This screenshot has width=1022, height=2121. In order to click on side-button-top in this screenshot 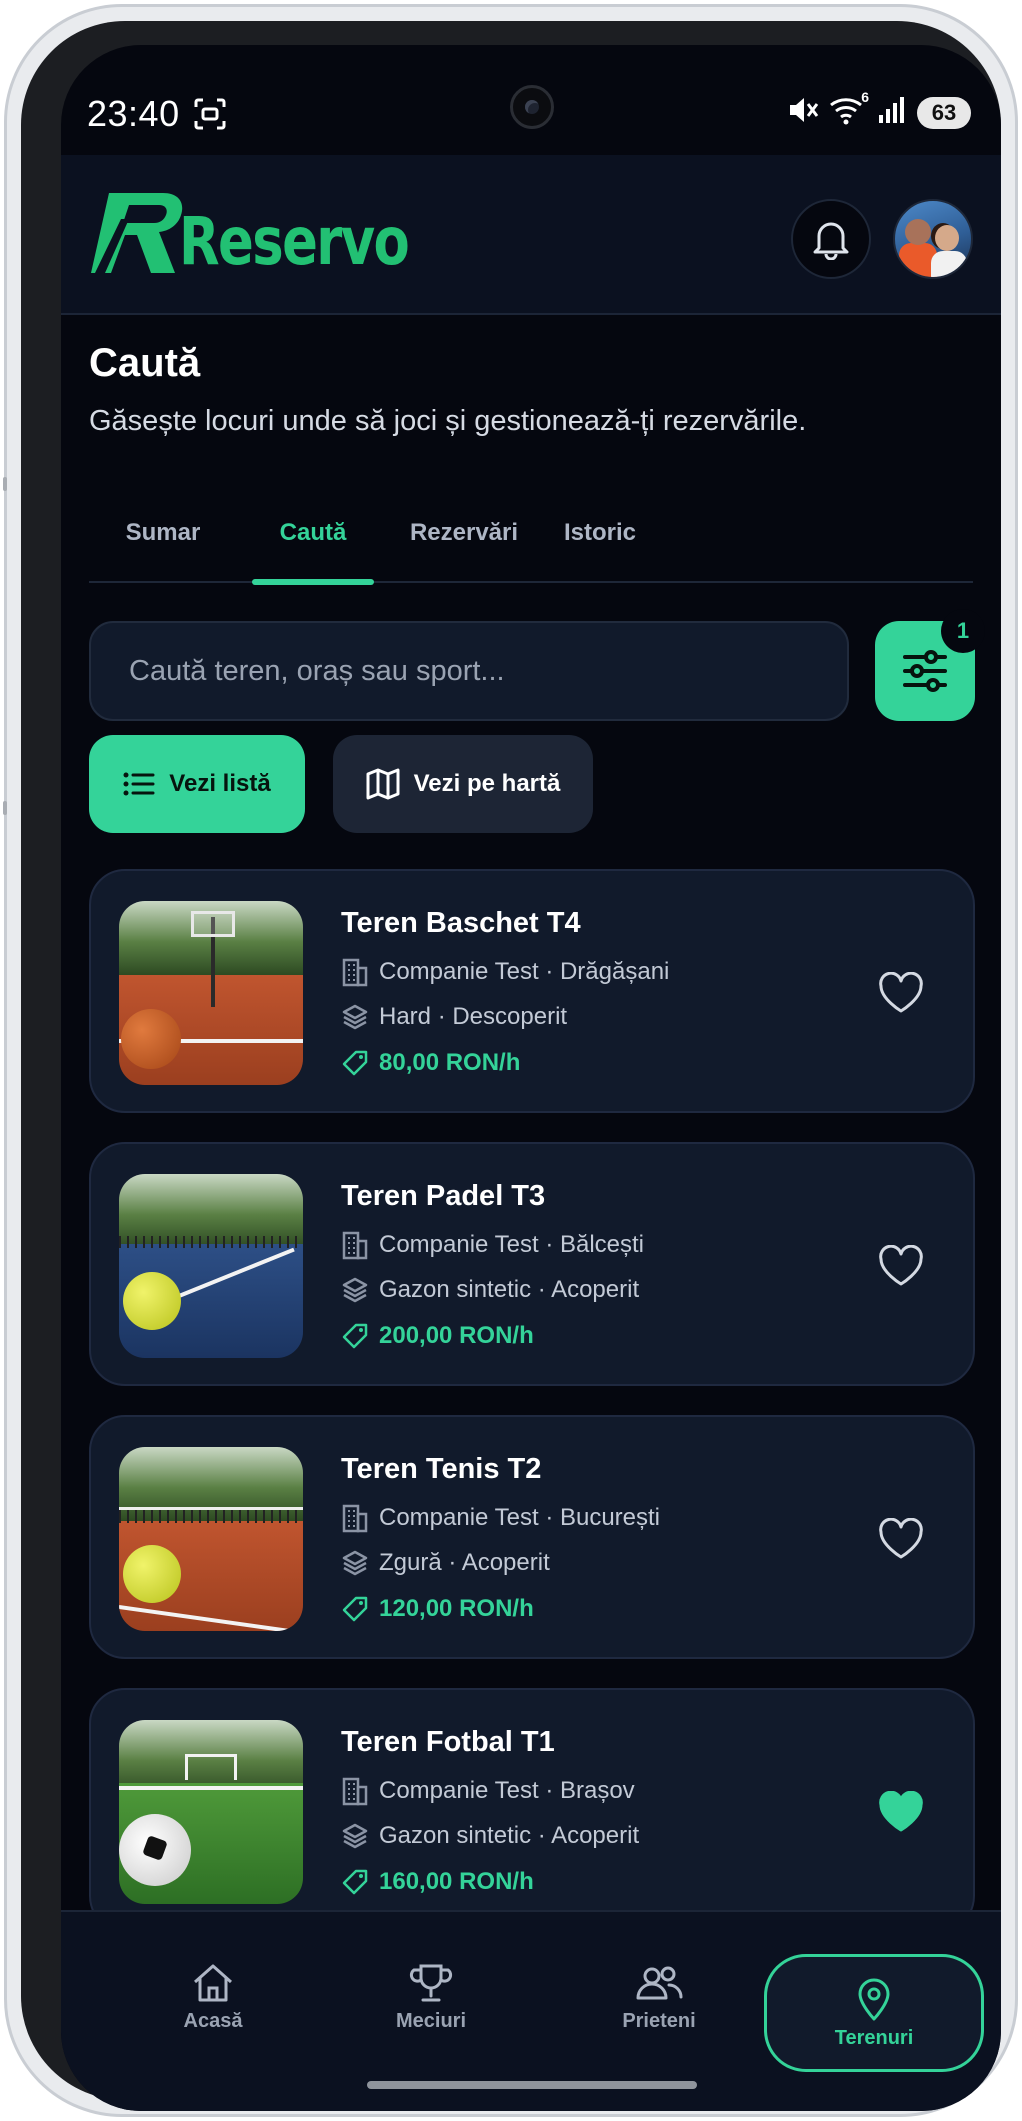, I will do `click(5, 484)`.